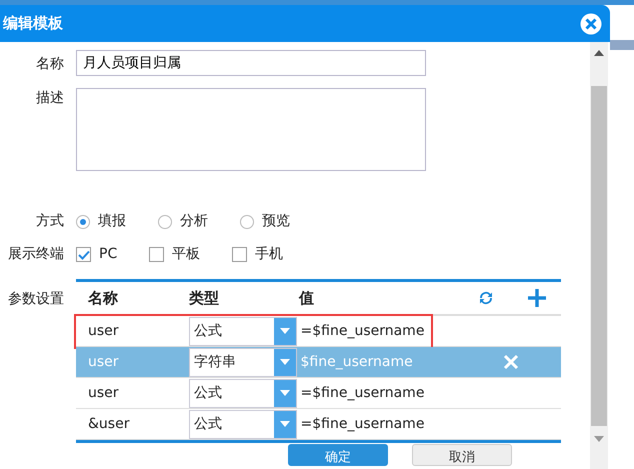 Image resolution: width=634 pixels, height=469 pixels. I want to click on scroll-down-icon, so click(599, 439).